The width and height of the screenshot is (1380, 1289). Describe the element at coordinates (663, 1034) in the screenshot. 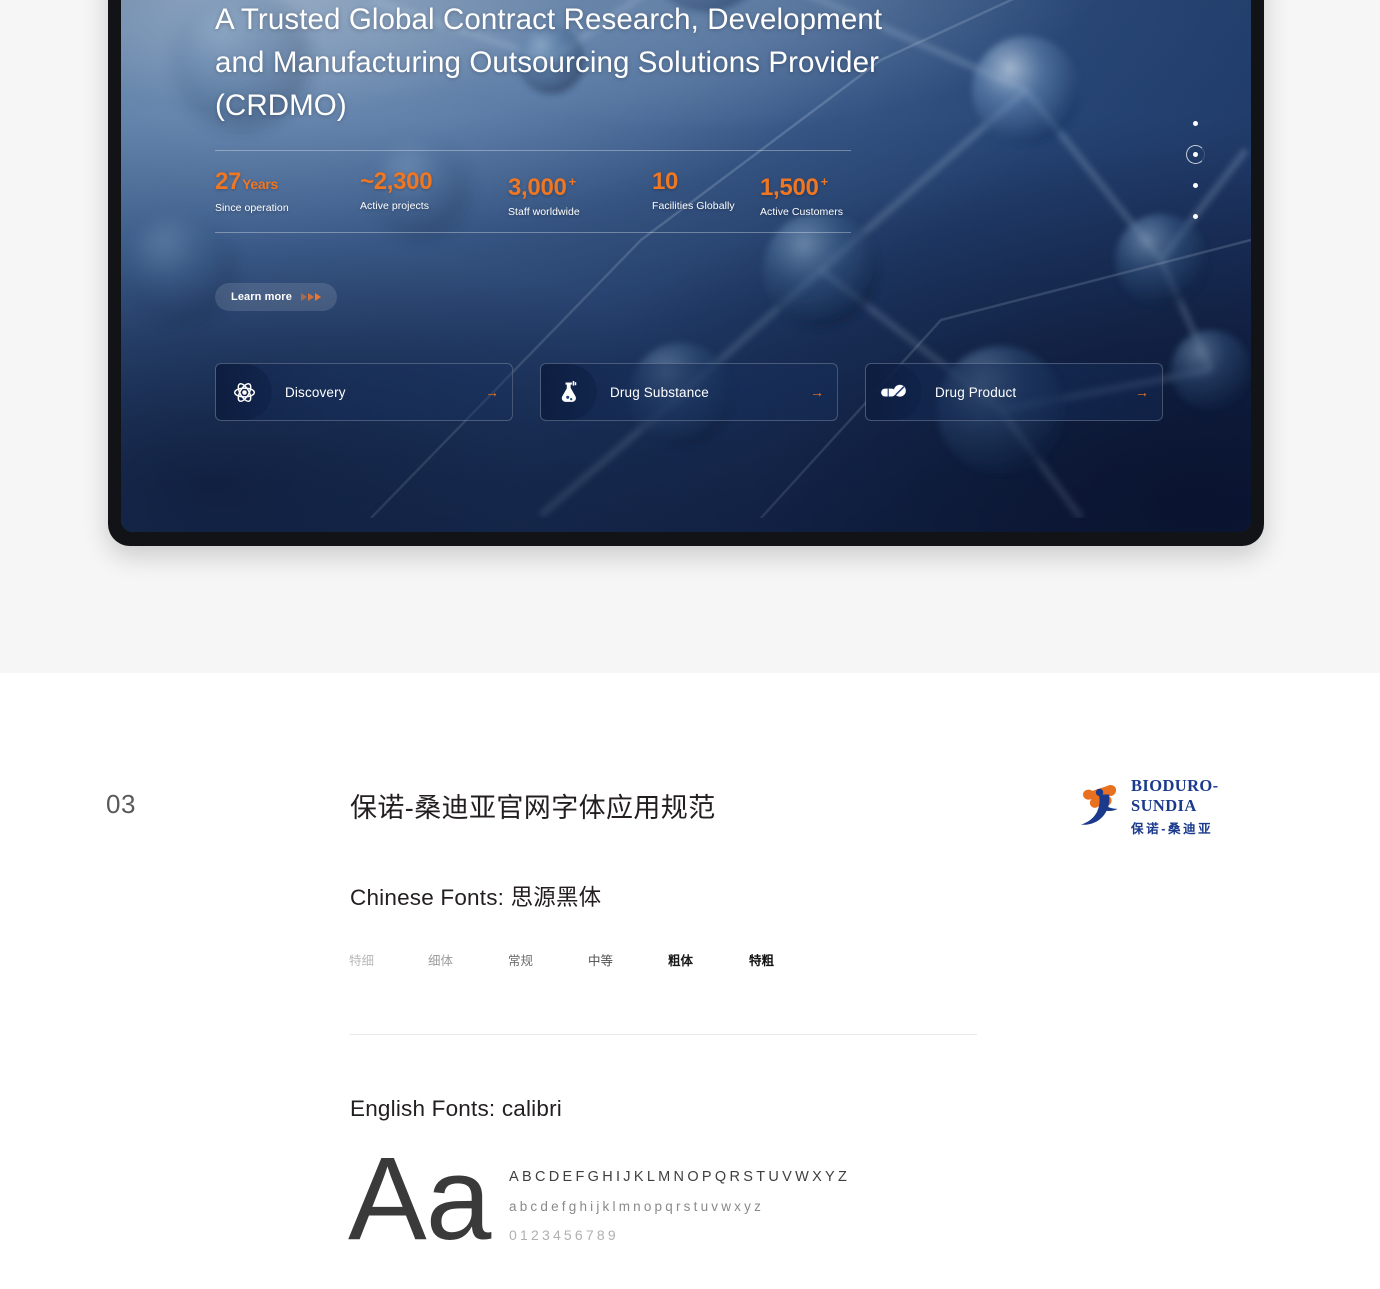

I see `section-divider` at that location.